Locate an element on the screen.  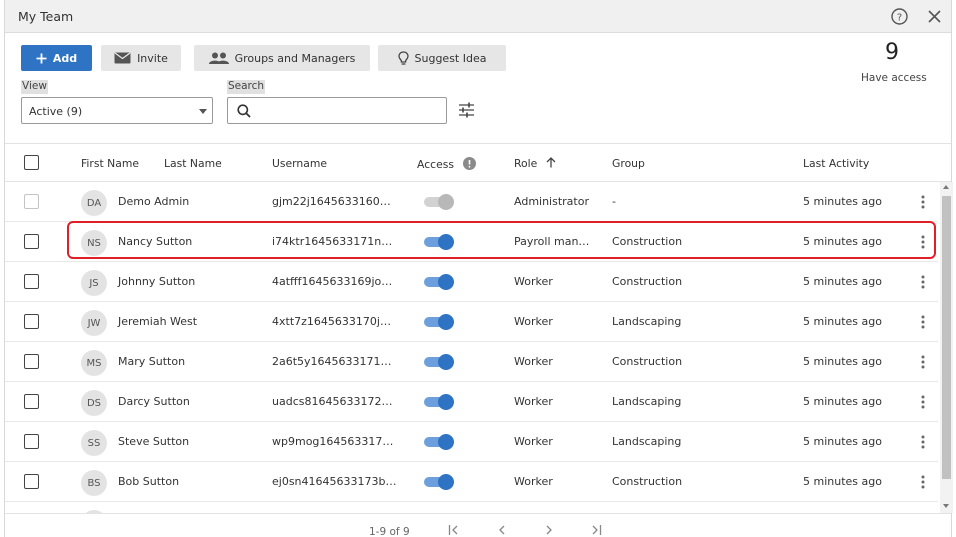
selected-row-highlight is located at coordinates (501, 240).